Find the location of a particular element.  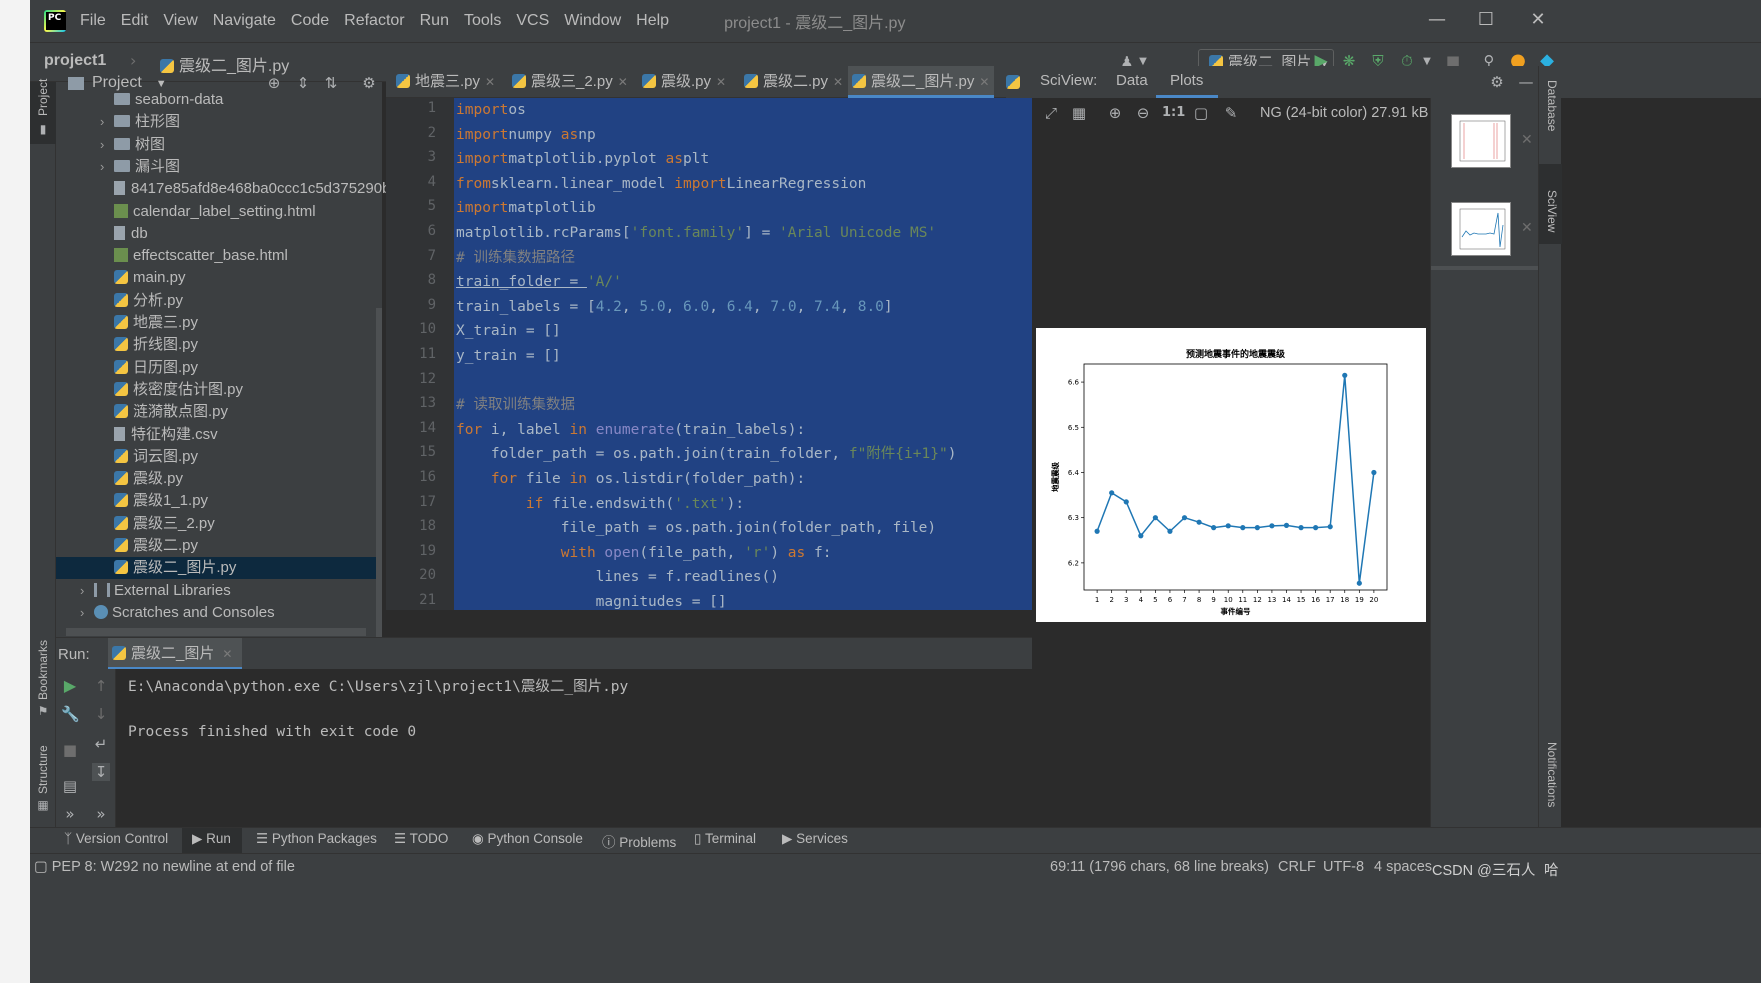

soft-wrap-icon: ↵ is located at coordinates (101, 744).